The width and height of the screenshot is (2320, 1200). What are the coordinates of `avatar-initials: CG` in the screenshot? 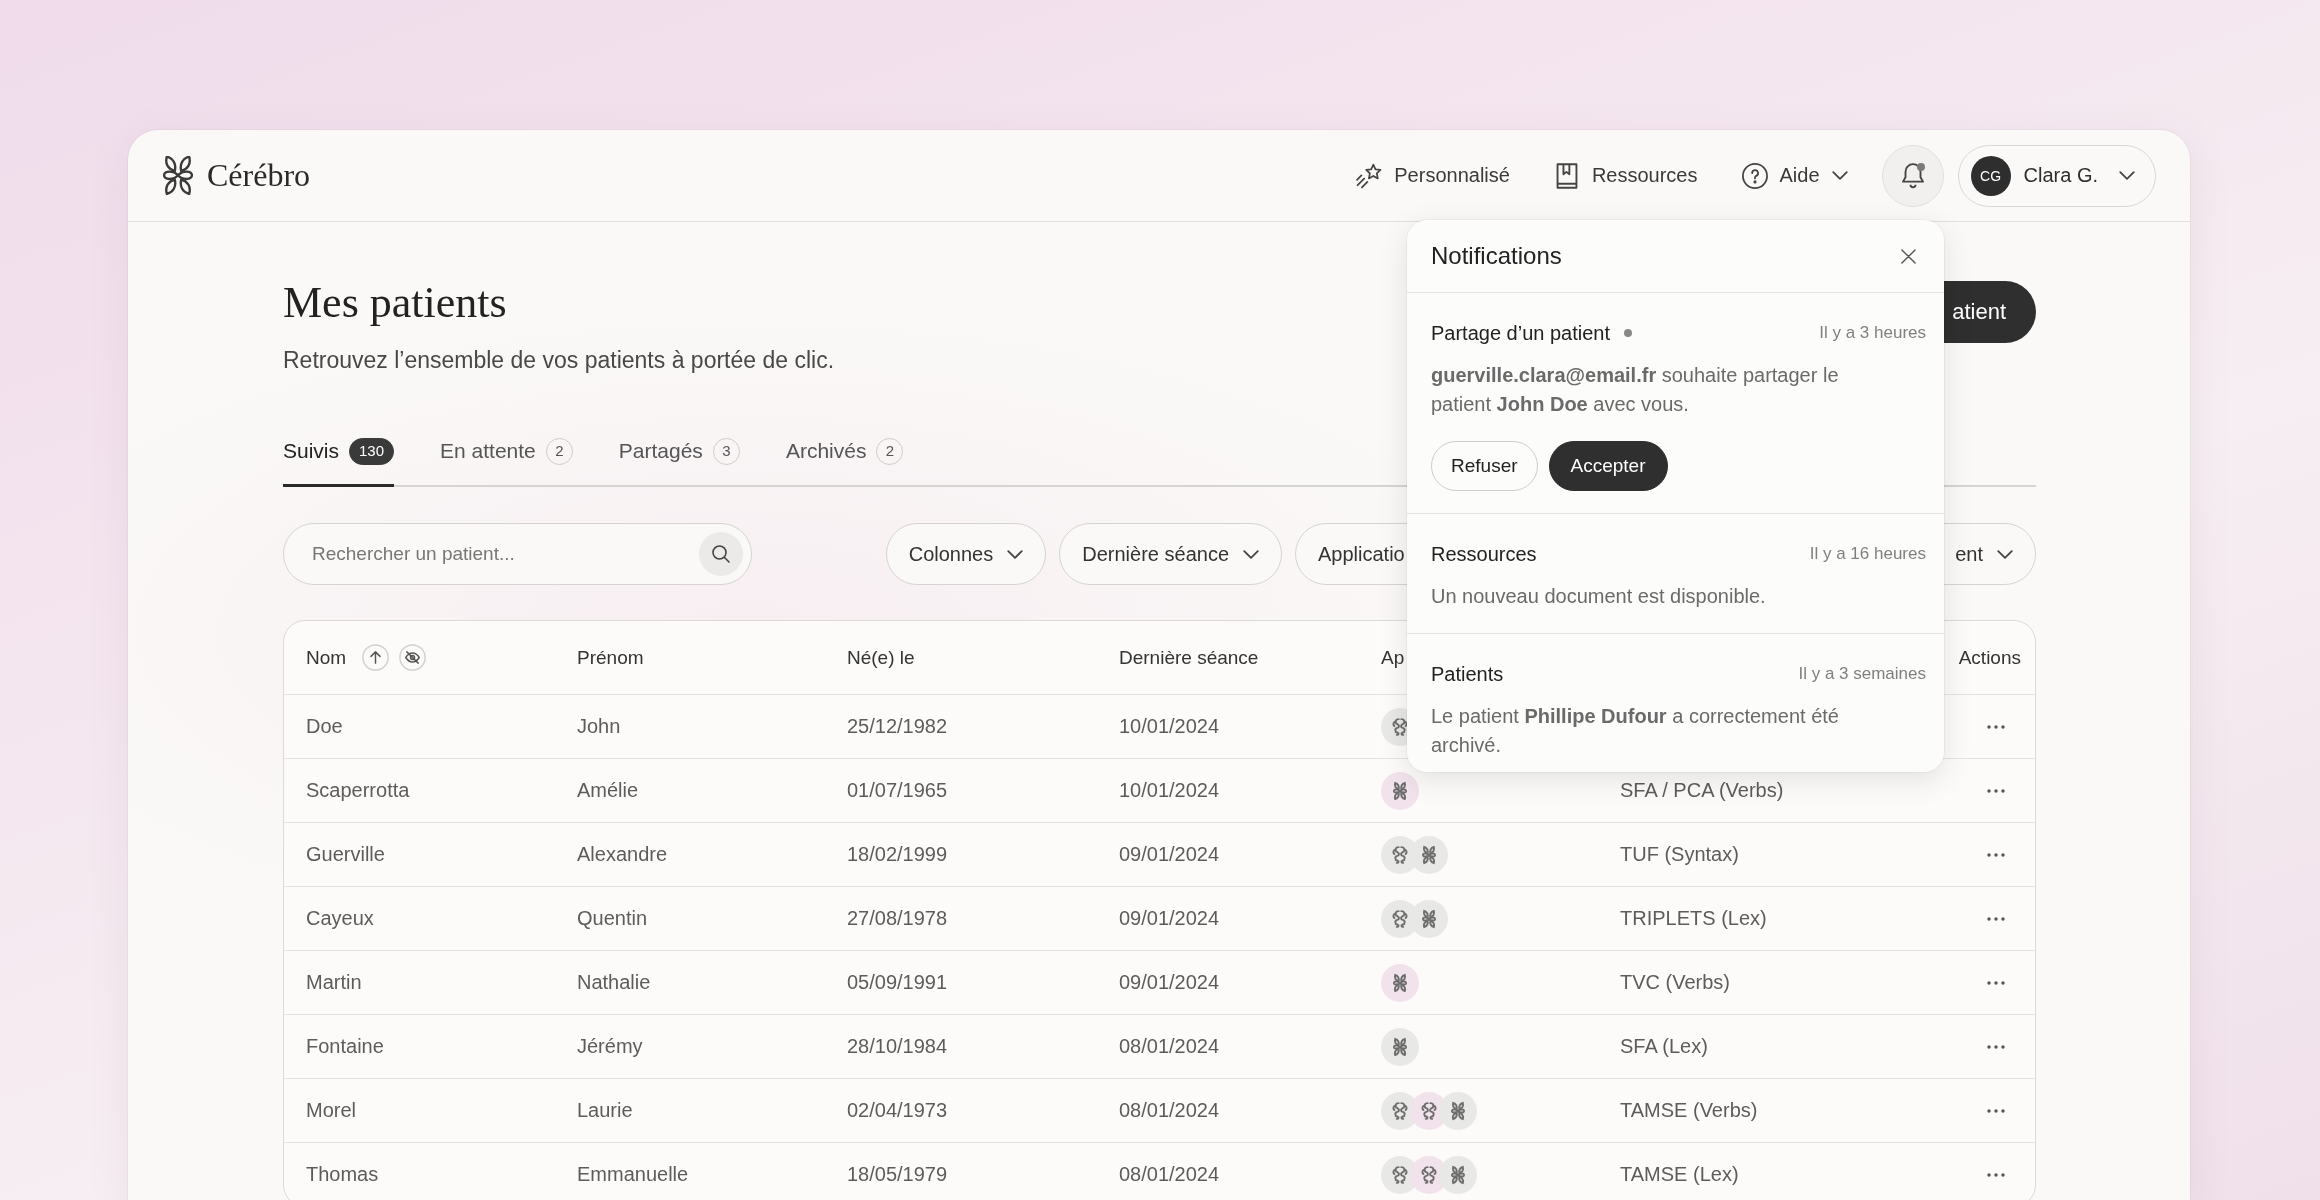 It's located at (1990, 175).